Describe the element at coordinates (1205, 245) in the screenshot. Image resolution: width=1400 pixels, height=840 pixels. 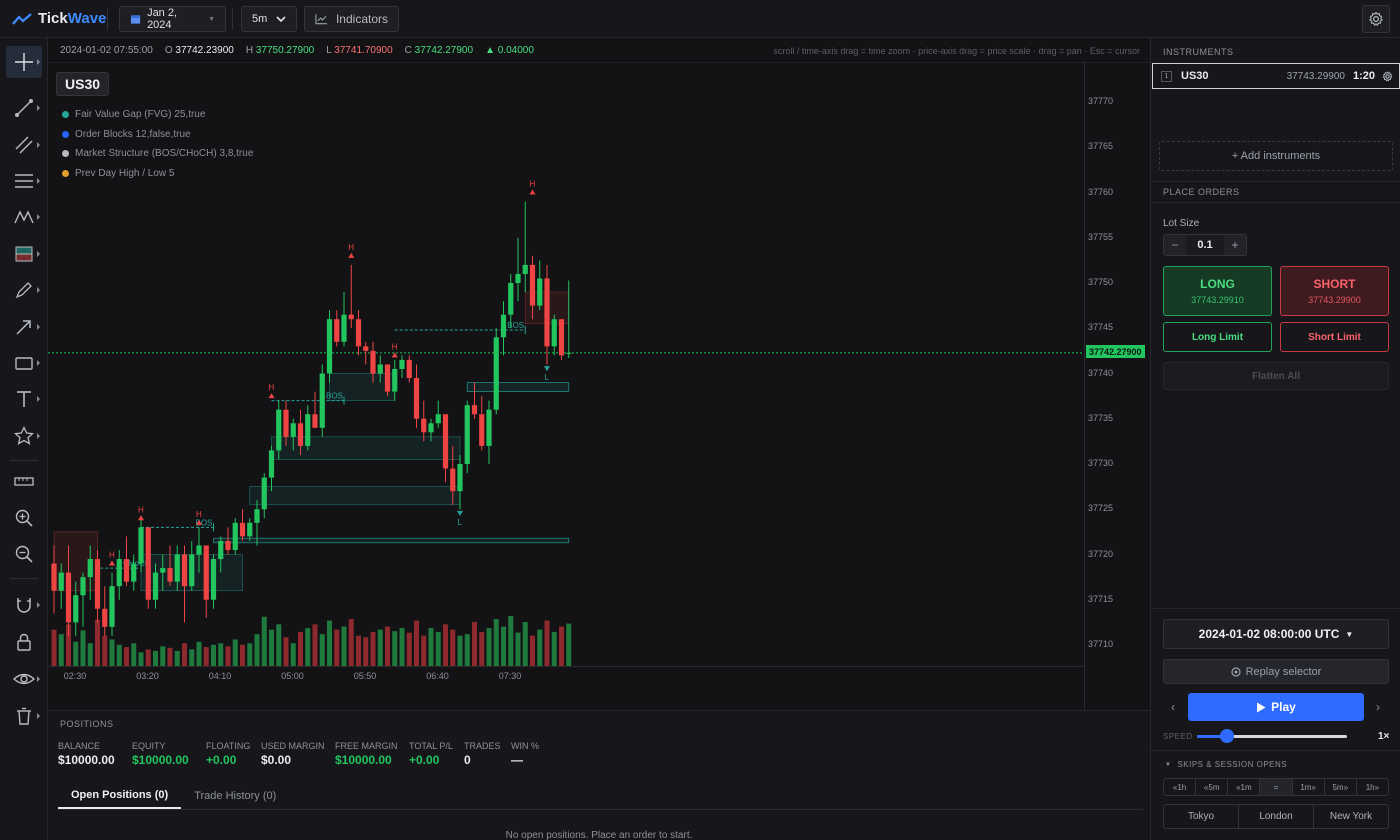
I see `lot-size-input: 0.1` at that location.